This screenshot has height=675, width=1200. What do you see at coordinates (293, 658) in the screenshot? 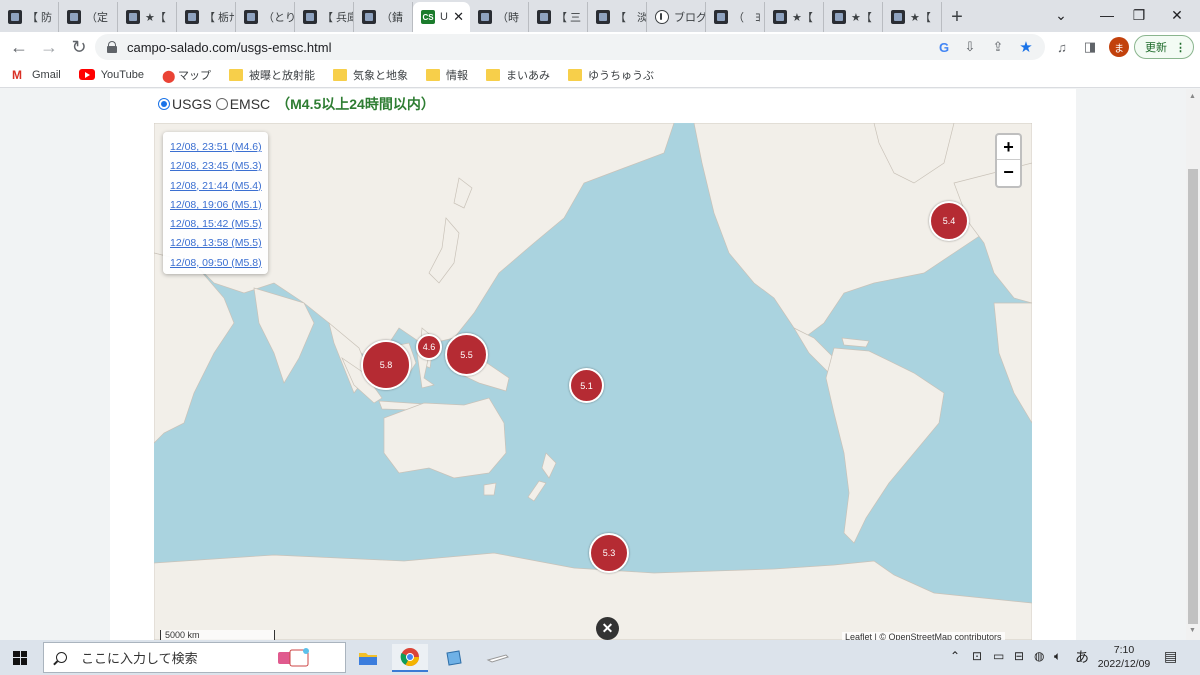
I see `search-highlight-icon` at bounding box center [293, 658].